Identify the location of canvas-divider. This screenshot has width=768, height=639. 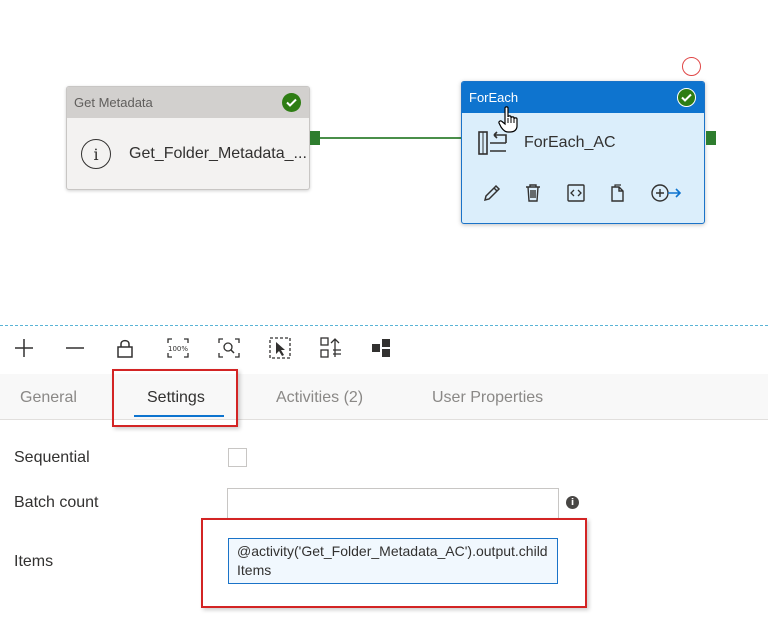
(384, 325).